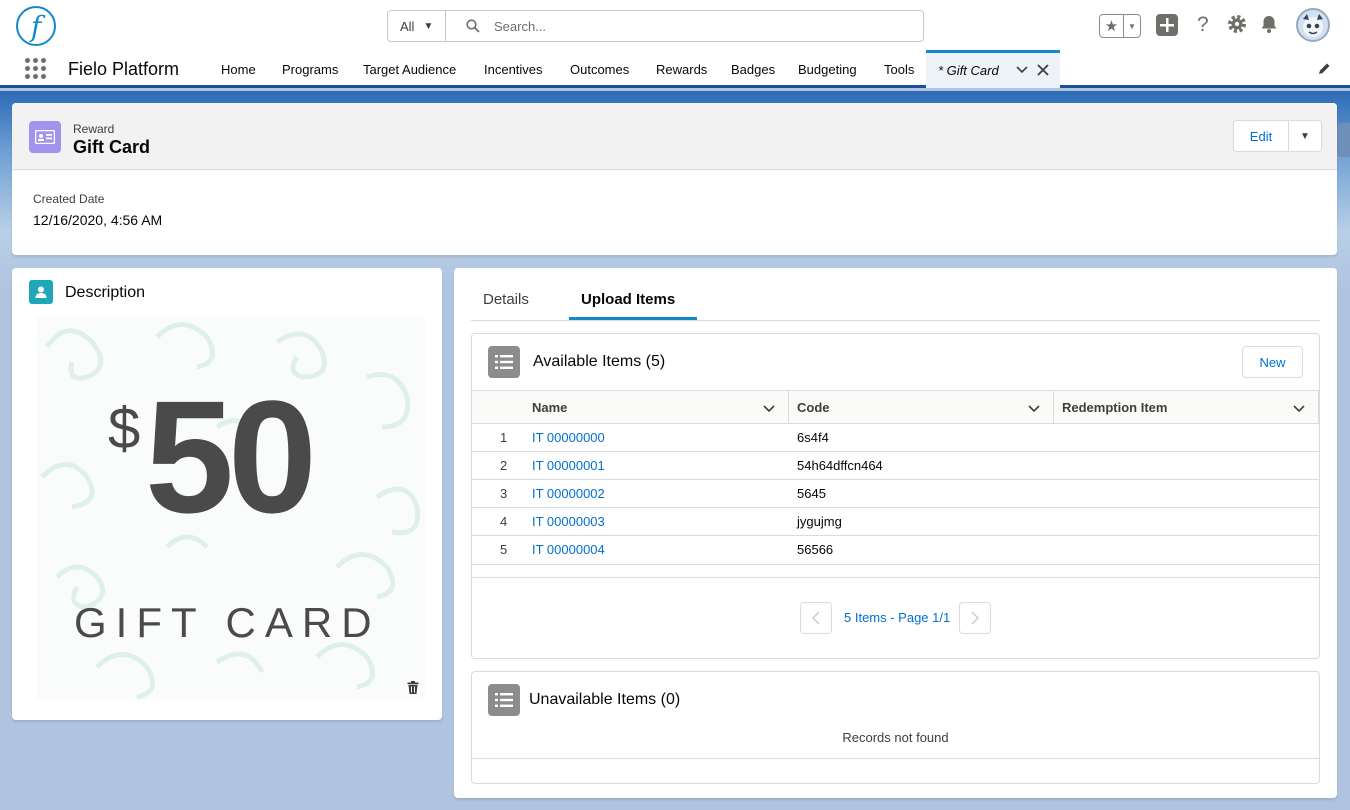 The image size is (1350, 810). Describe the element at coordinates (1043, 71) in the screenshot. I see `close-icon` at that location.